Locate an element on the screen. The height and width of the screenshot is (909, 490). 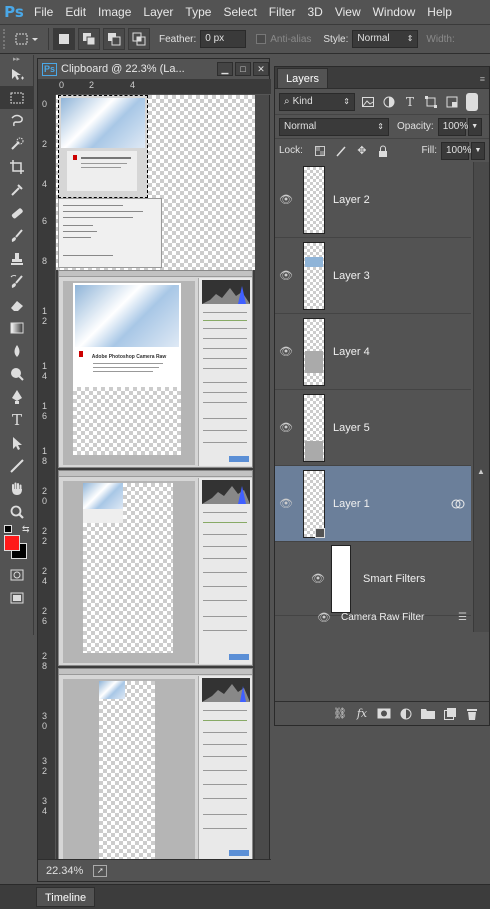
filter-smart-object-icon is located at coordinates (452, 102).